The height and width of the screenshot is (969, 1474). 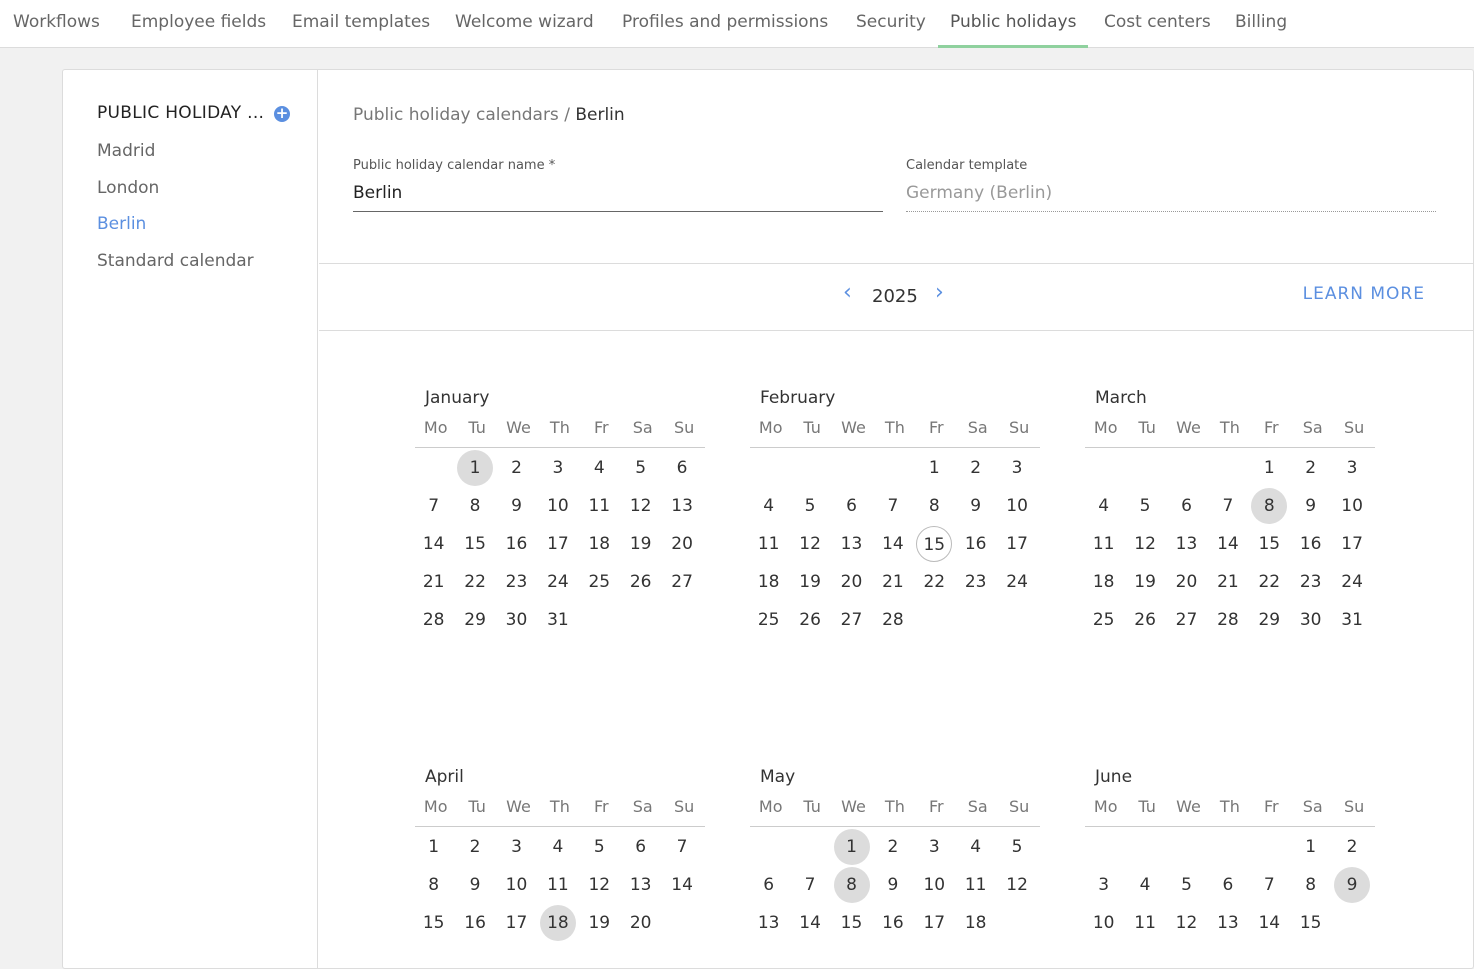 I want to click on calendar-day: 29, so click(x=1269, y=620).